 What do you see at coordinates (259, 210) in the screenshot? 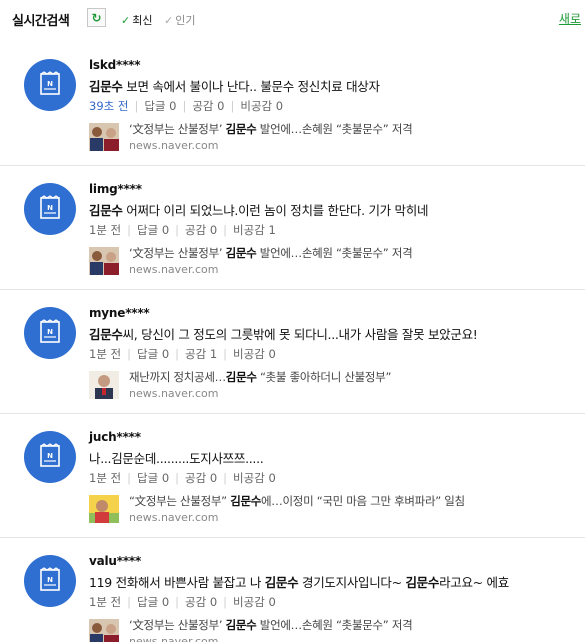
I see `comment-text: 김문수 어쩌다 이리 되었느냐.이런 놈이 정치를 한단다. 기가 막히네` at bounding box center [259, 210].